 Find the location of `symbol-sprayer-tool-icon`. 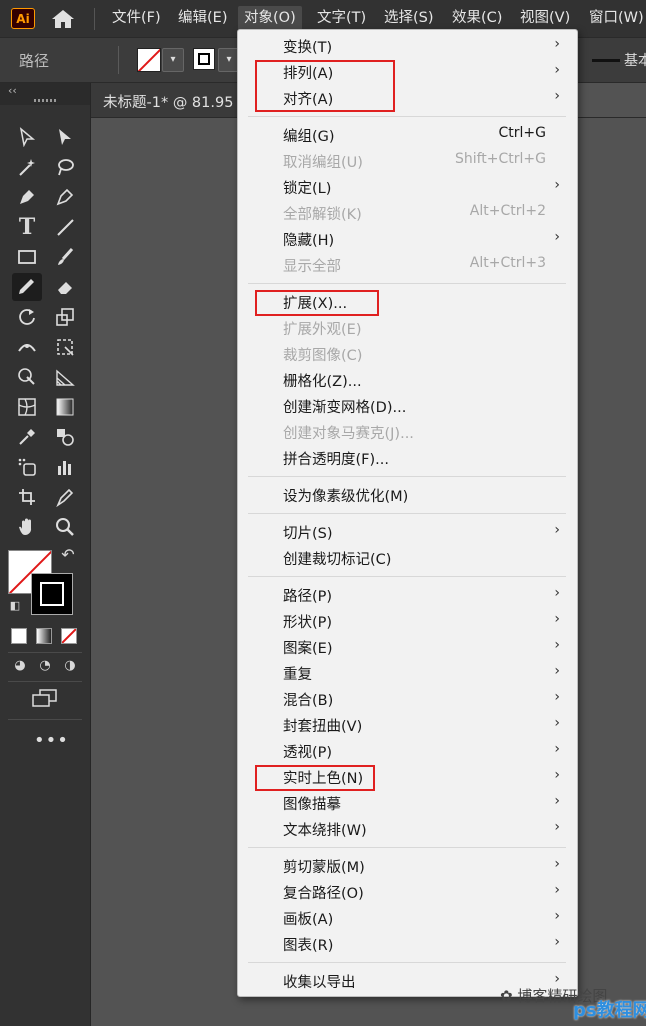

symbol-sprayer-tool-icon is located at coordinates (27, 467).